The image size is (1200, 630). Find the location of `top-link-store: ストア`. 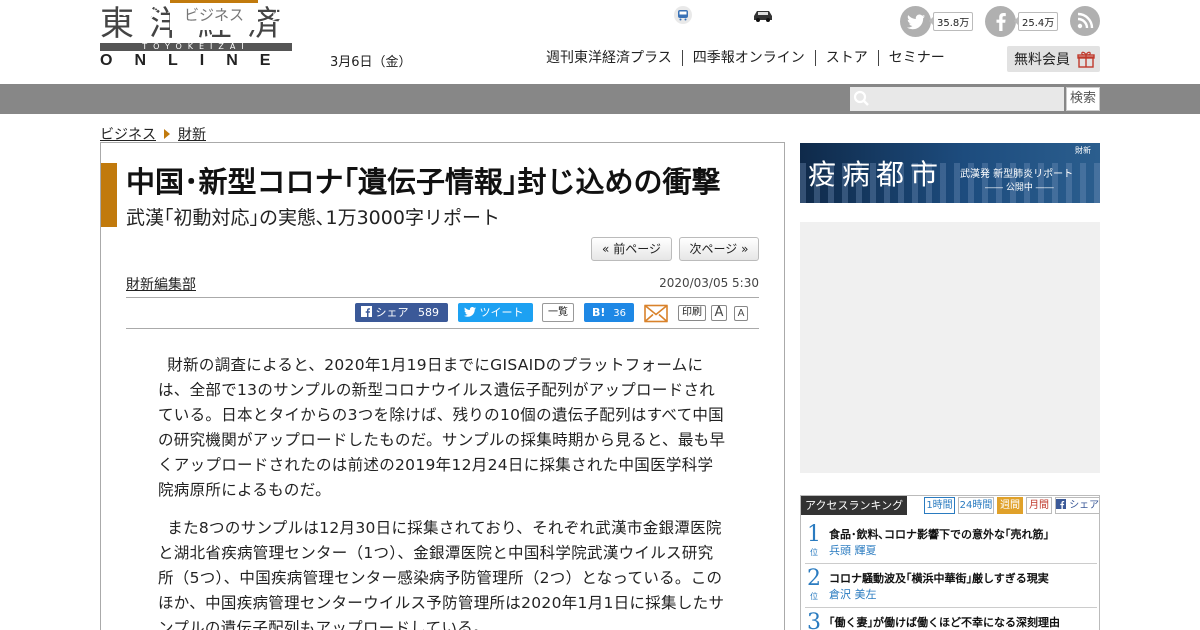

top-link-store: ストア is located at coordinates (846, 58).